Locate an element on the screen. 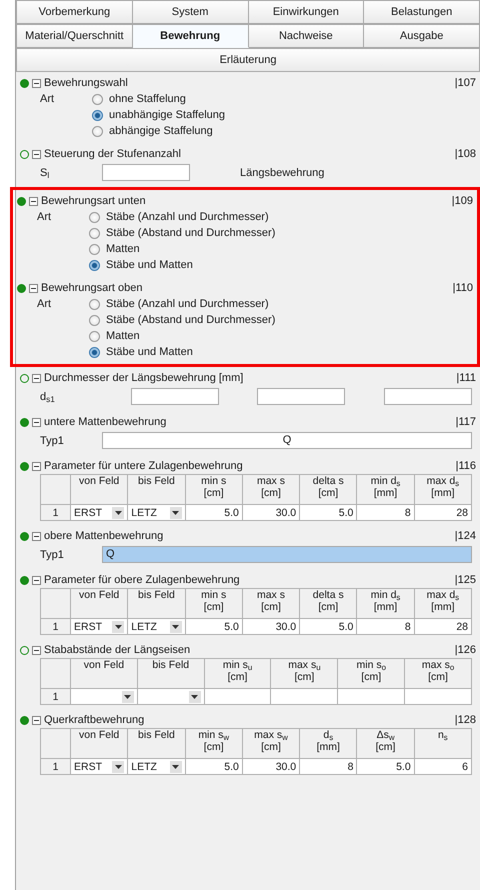 The height and width of the screenshot is (890, 480). section-title: Bewehrungsart oben is located at coordinates (92, 288).